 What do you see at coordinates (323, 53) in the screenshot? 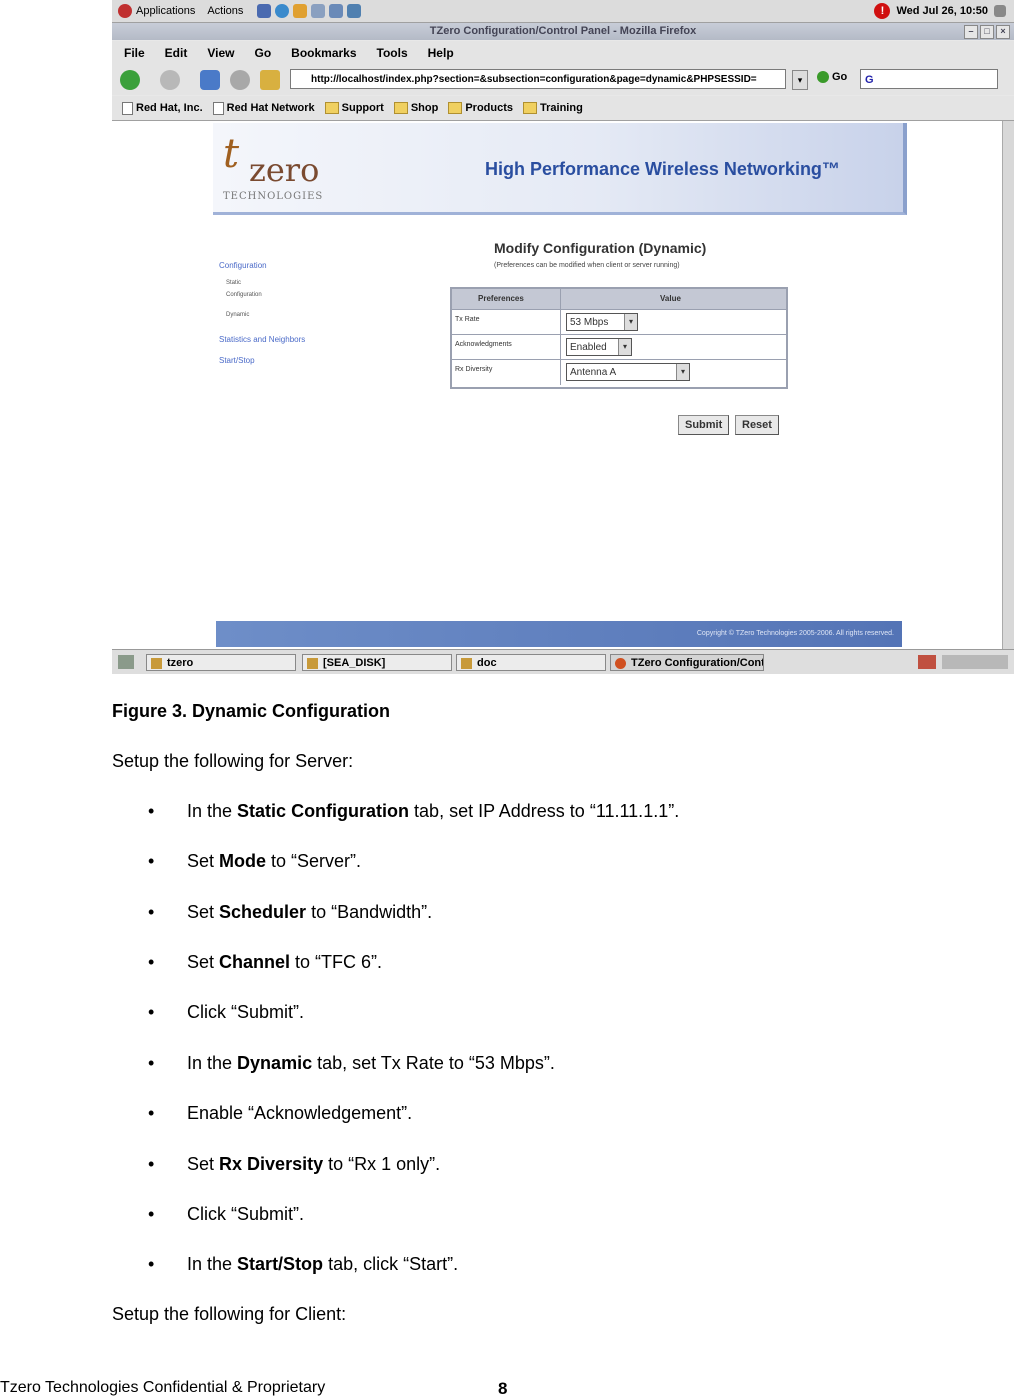
I see `menu-bookmarks: Bookmarks` at bounding box center [323, 53].